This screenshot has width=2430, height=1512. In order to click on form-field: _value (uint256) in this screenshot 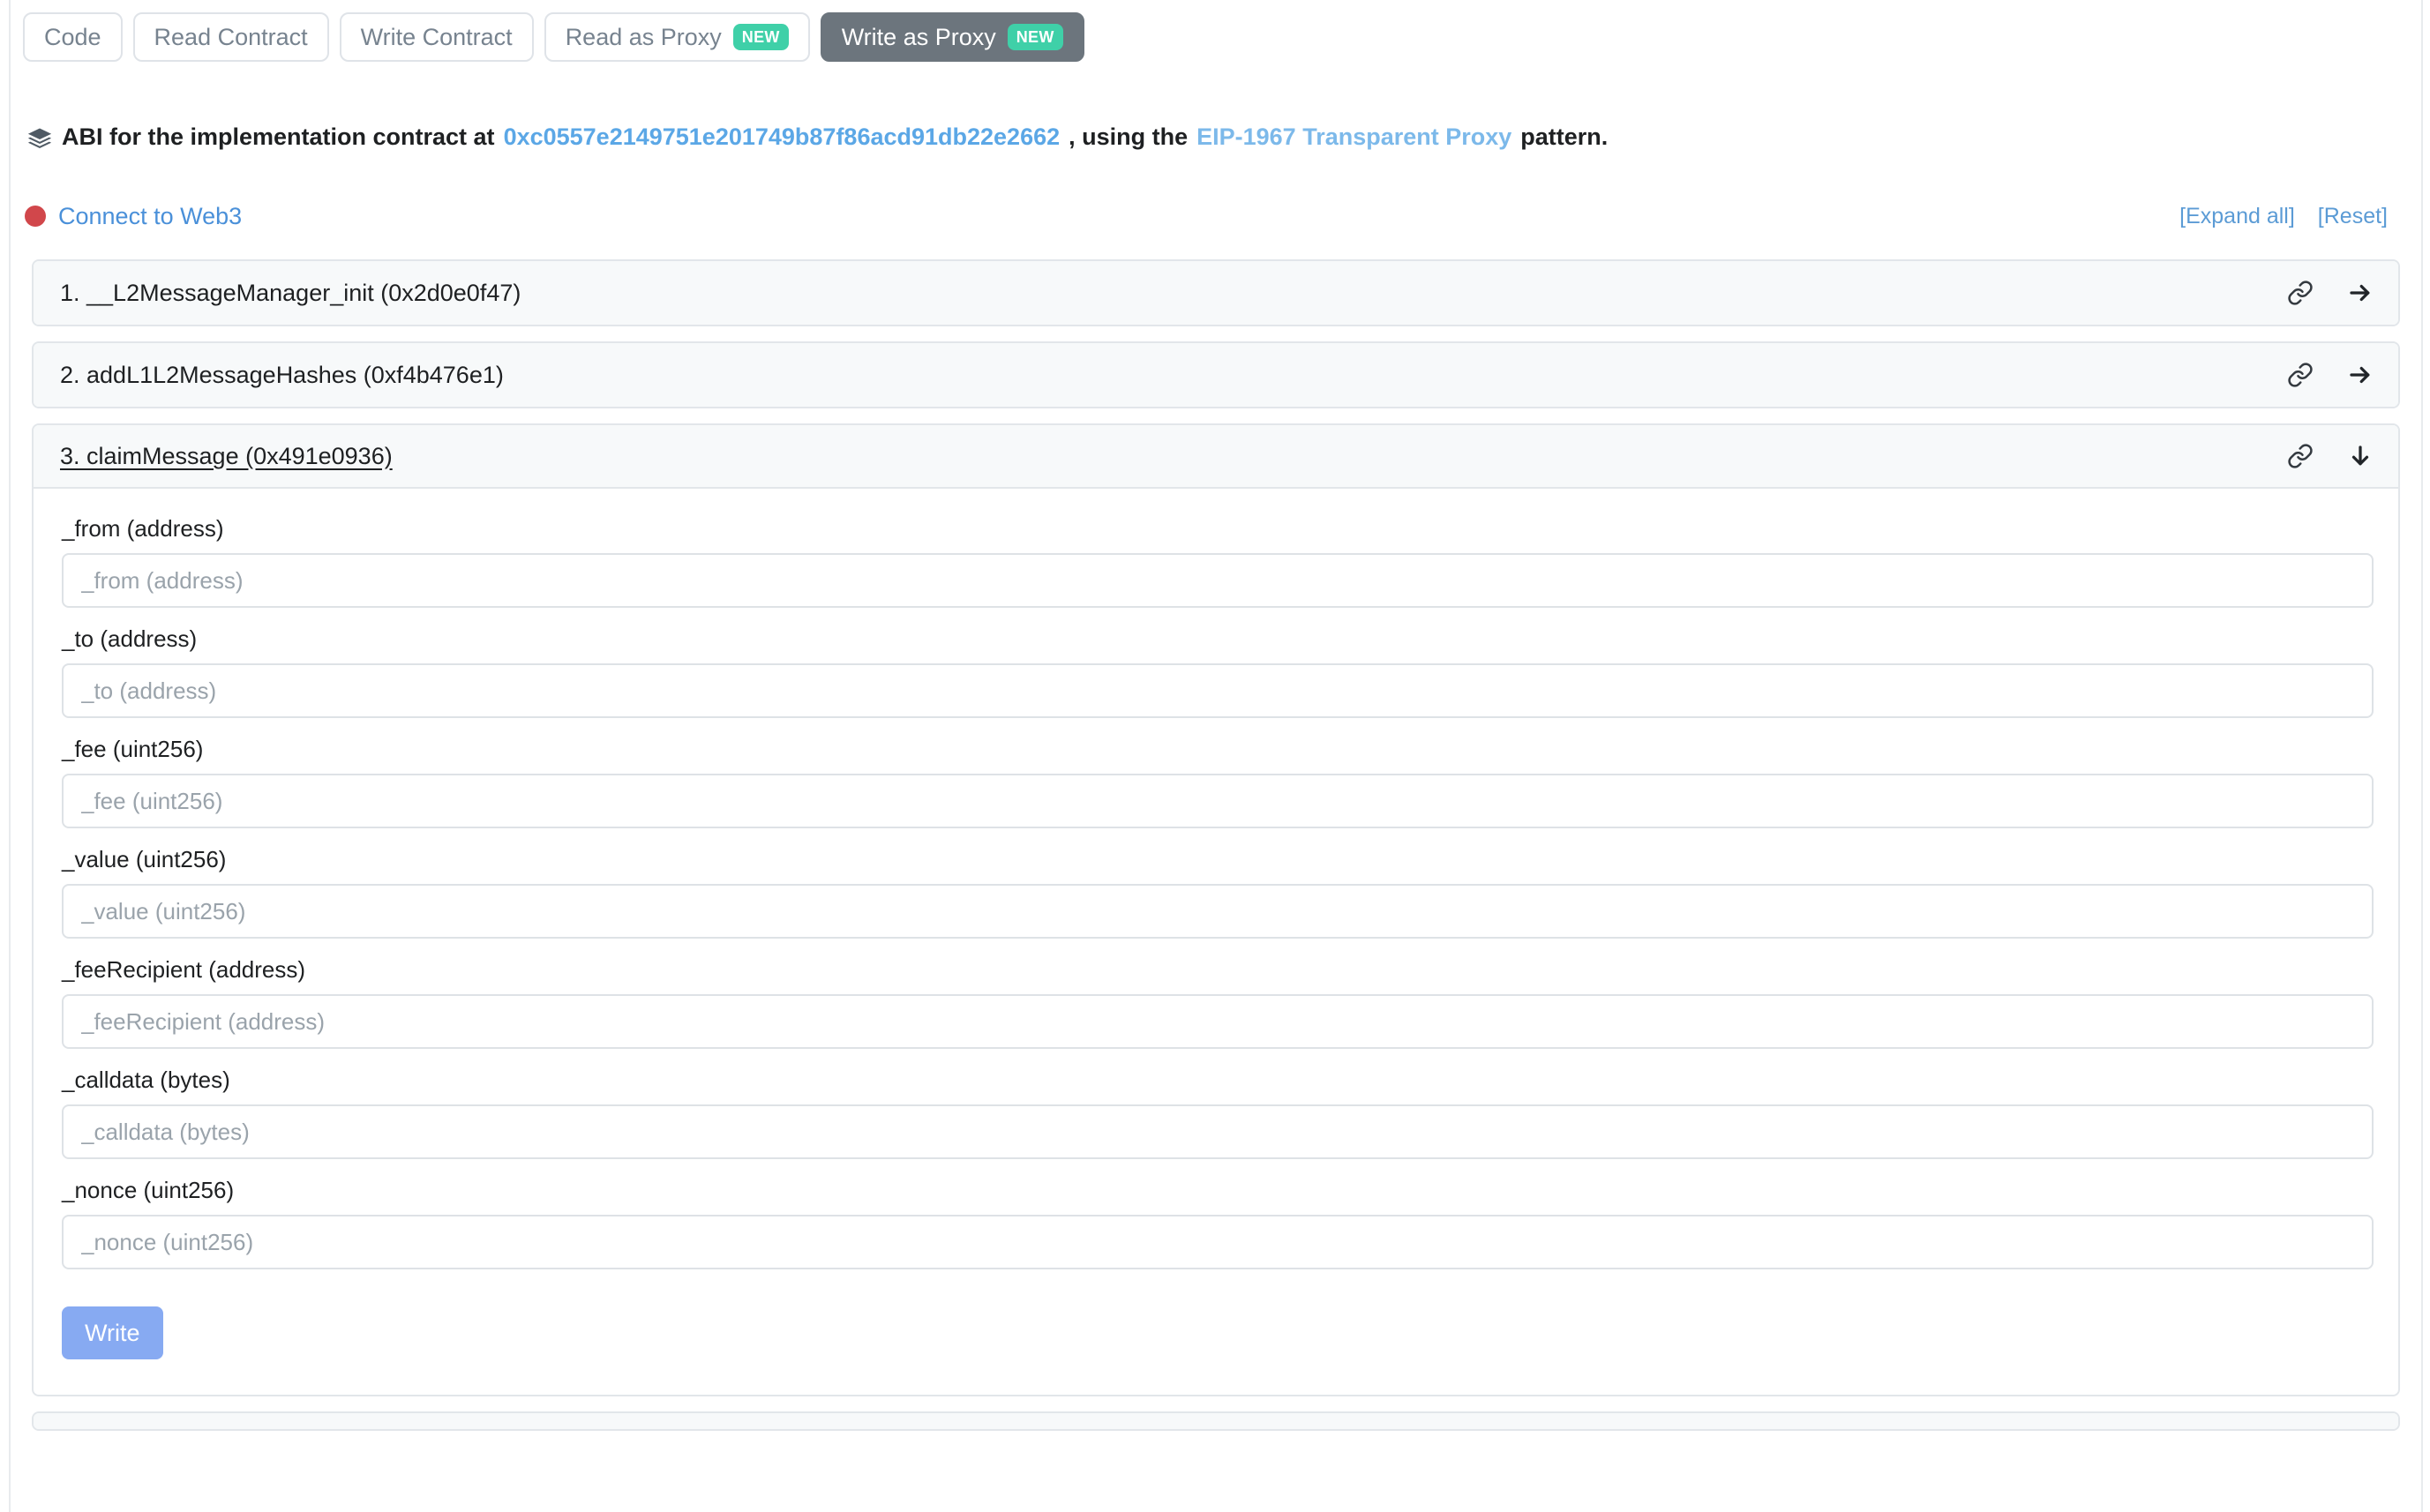, I will do `click(1218, 892)`.